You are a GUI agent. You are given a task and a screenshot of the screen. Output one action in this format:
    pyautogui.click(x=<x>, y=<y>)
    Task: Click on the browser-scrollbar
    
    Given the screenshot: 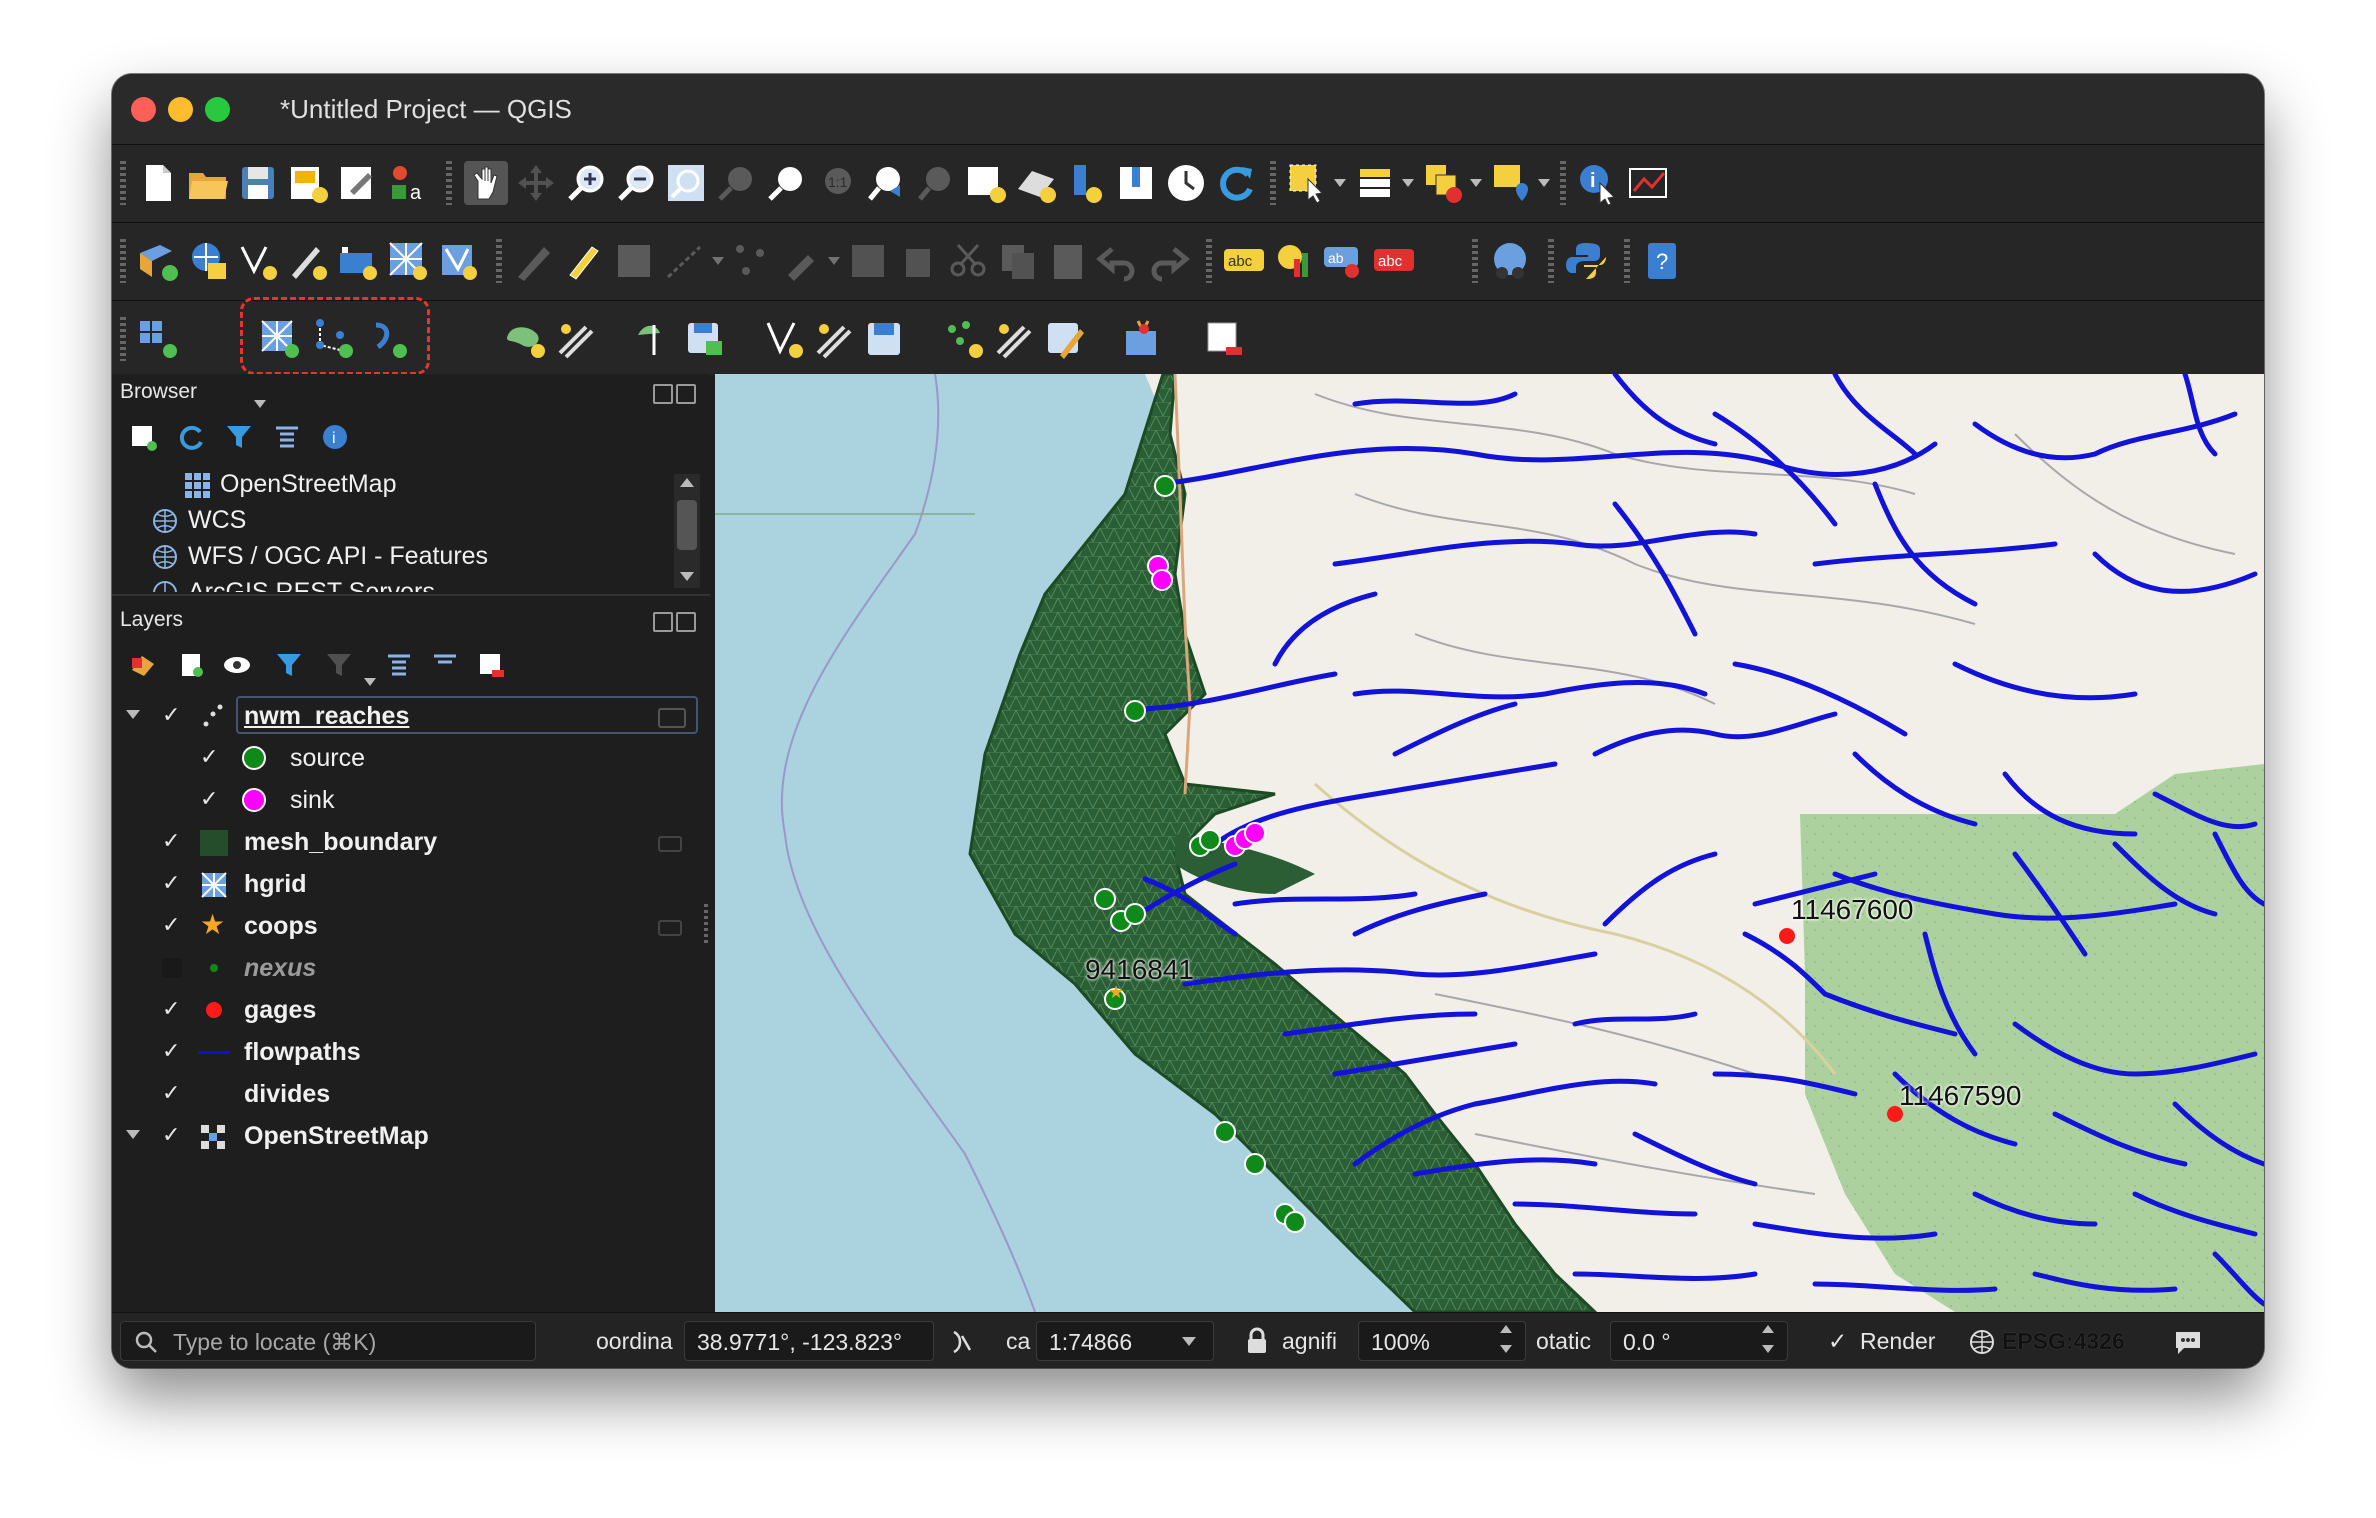 What is the action you would take?
    pyautogui.click(x=687, y=531)
    